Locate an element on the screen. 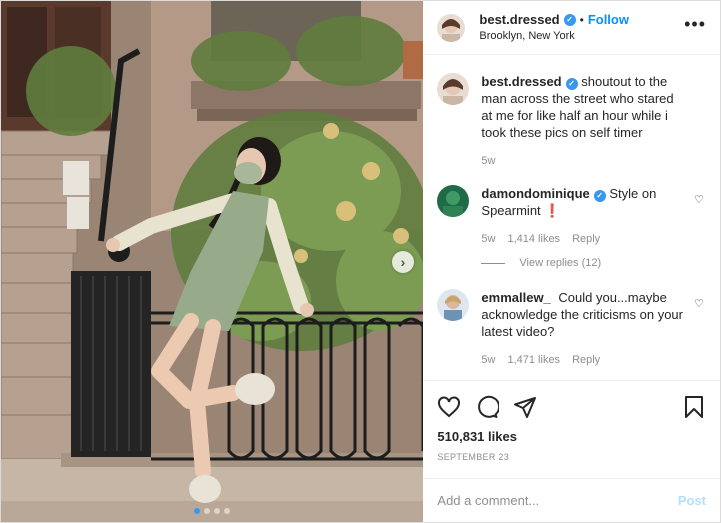 Image resolution: width=721 pixels, height=523 pixels. heart-icon is located at coordinates (449, 407).